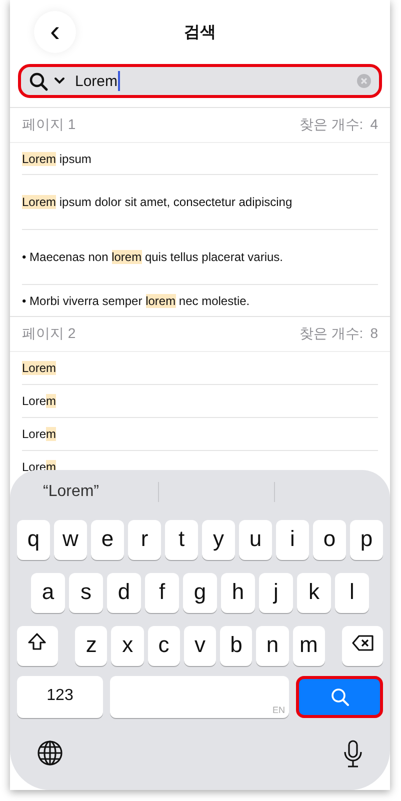 This screenshot has width=401, height=801. What do you see at coordinates (86, 593) in the screenshot?
I see `letter-key: s` at bounding box center [86, 593].